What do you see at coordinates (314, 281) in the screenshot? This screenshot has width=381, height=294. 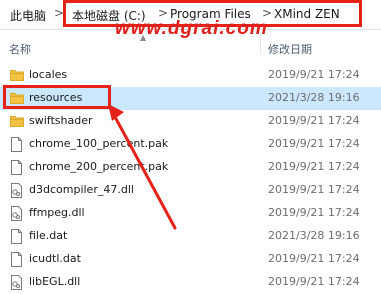 I see `file-modified-date: 2019/9/21 17:24` at bounding box center [314, 281].